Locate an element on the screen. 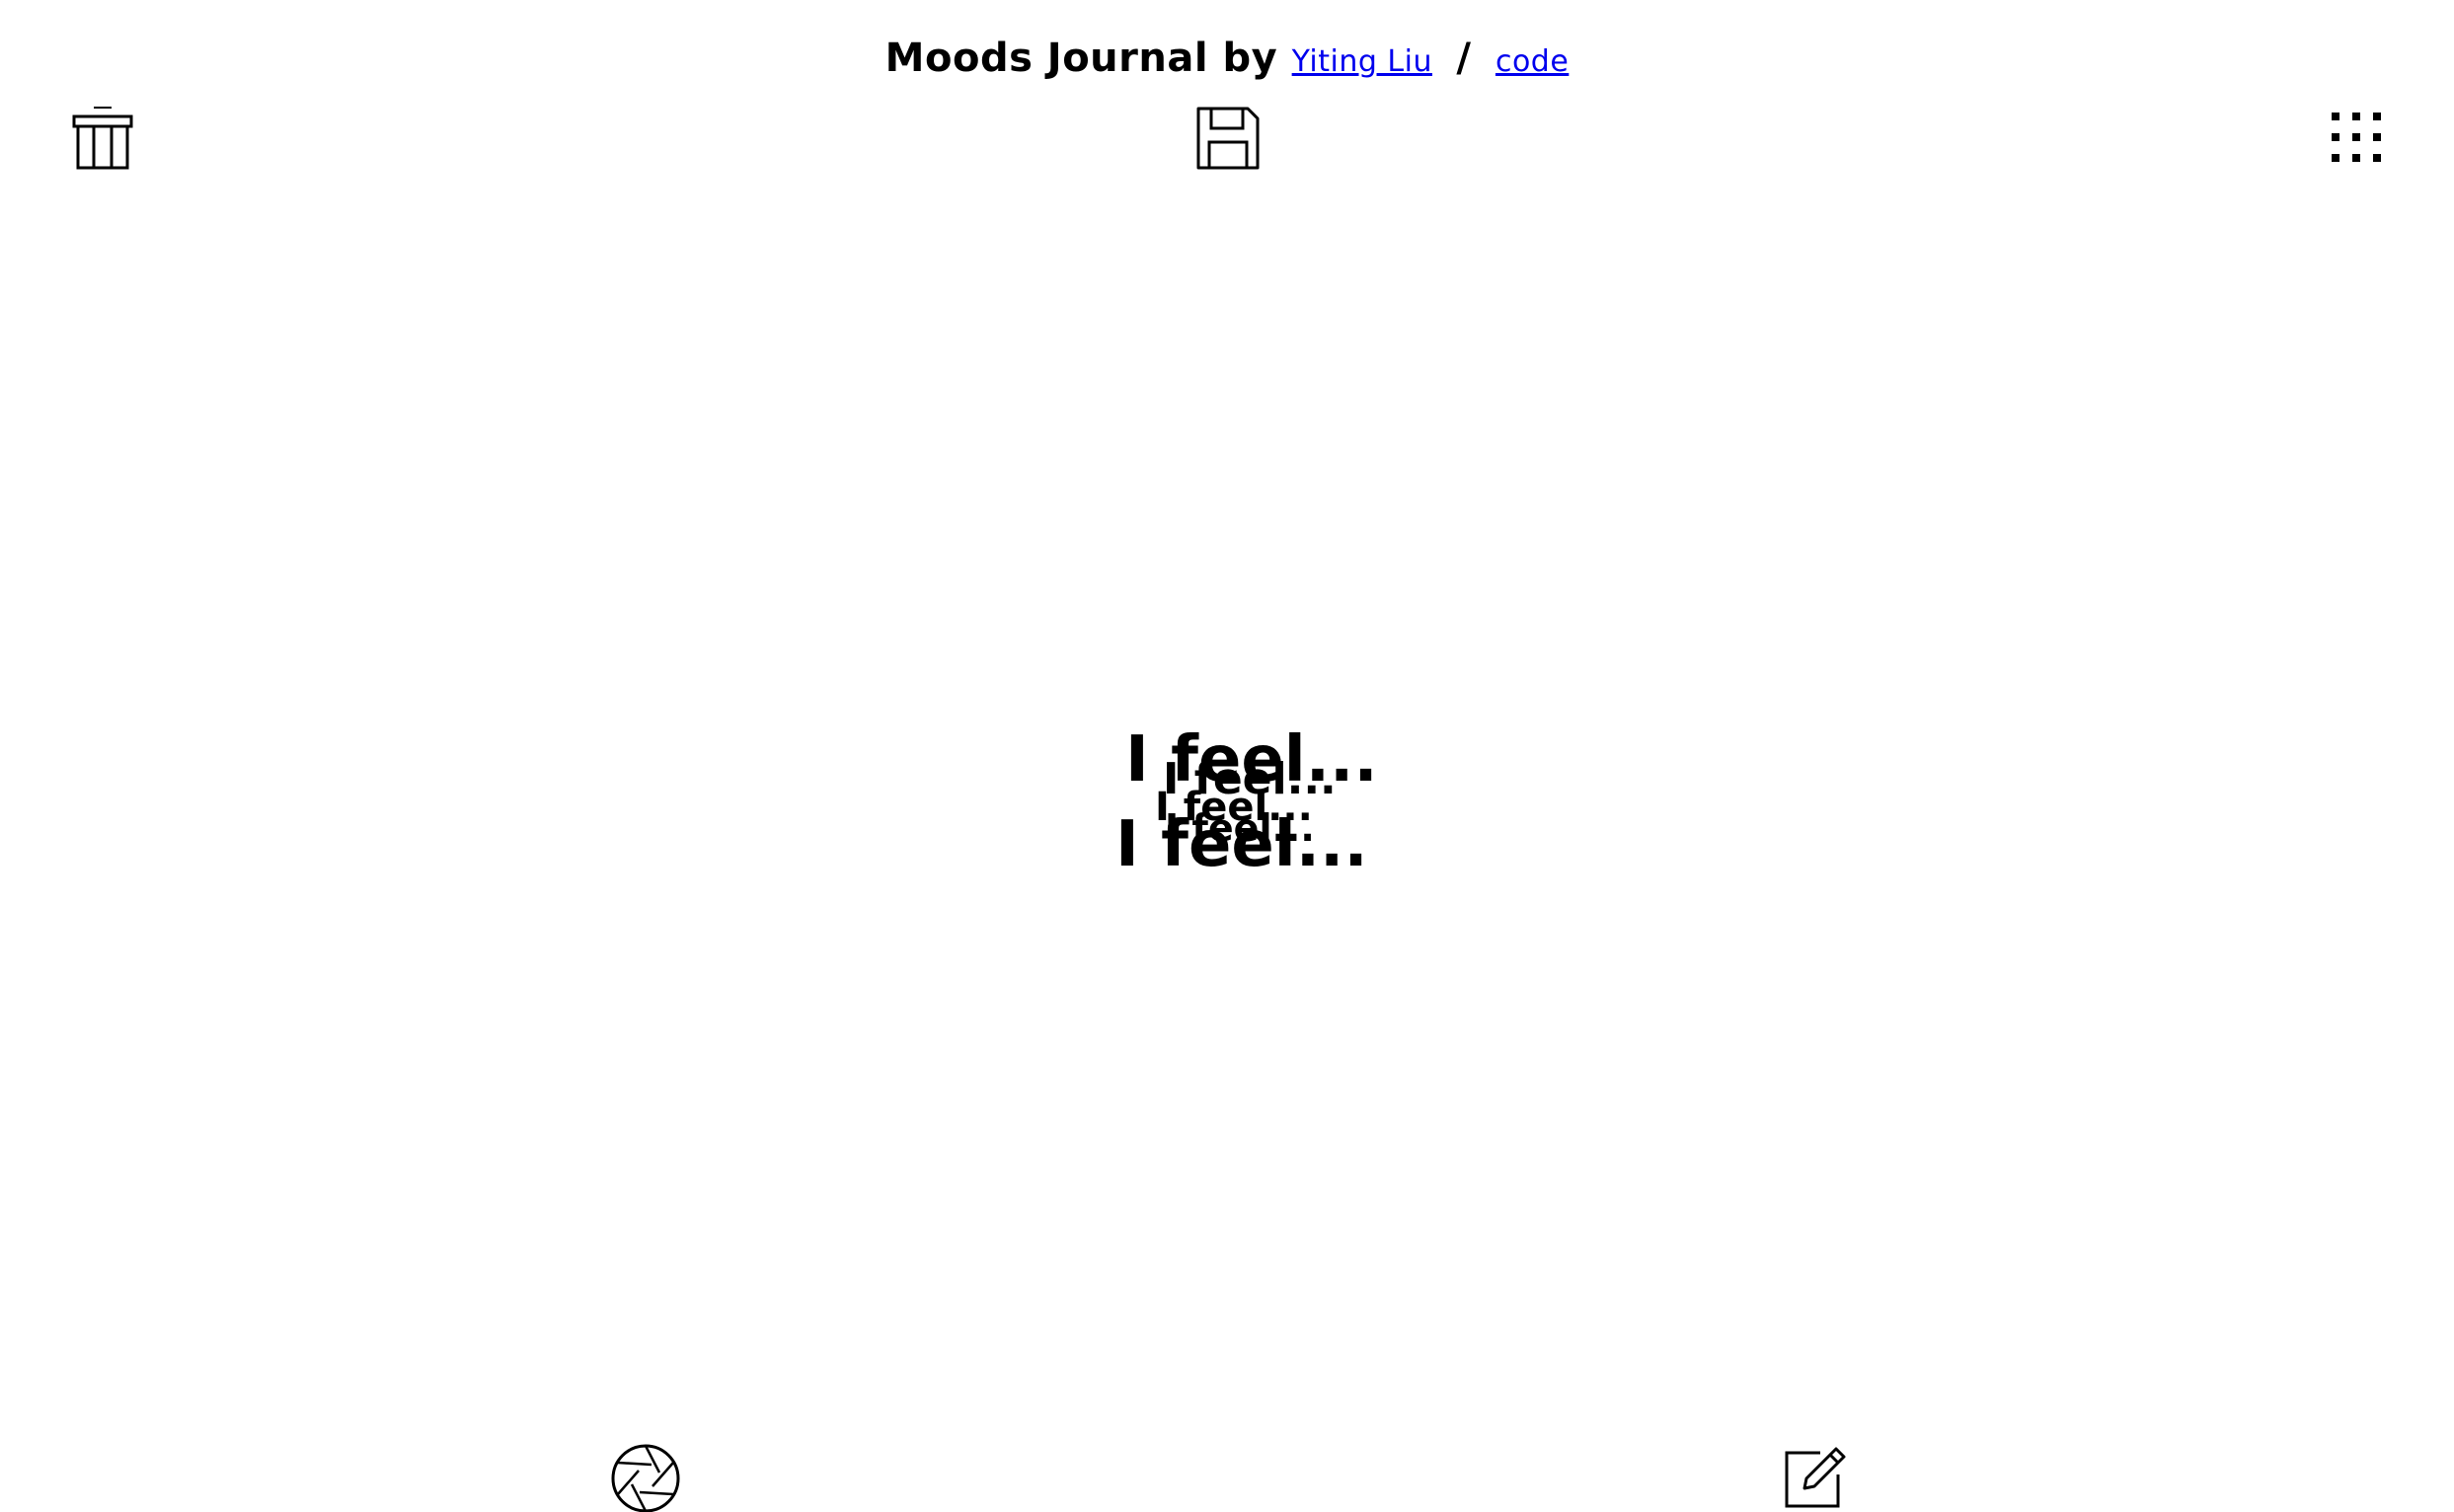 This screenshot has width=2454, height=1512. capture-button is located at coordinates (646, 1478).